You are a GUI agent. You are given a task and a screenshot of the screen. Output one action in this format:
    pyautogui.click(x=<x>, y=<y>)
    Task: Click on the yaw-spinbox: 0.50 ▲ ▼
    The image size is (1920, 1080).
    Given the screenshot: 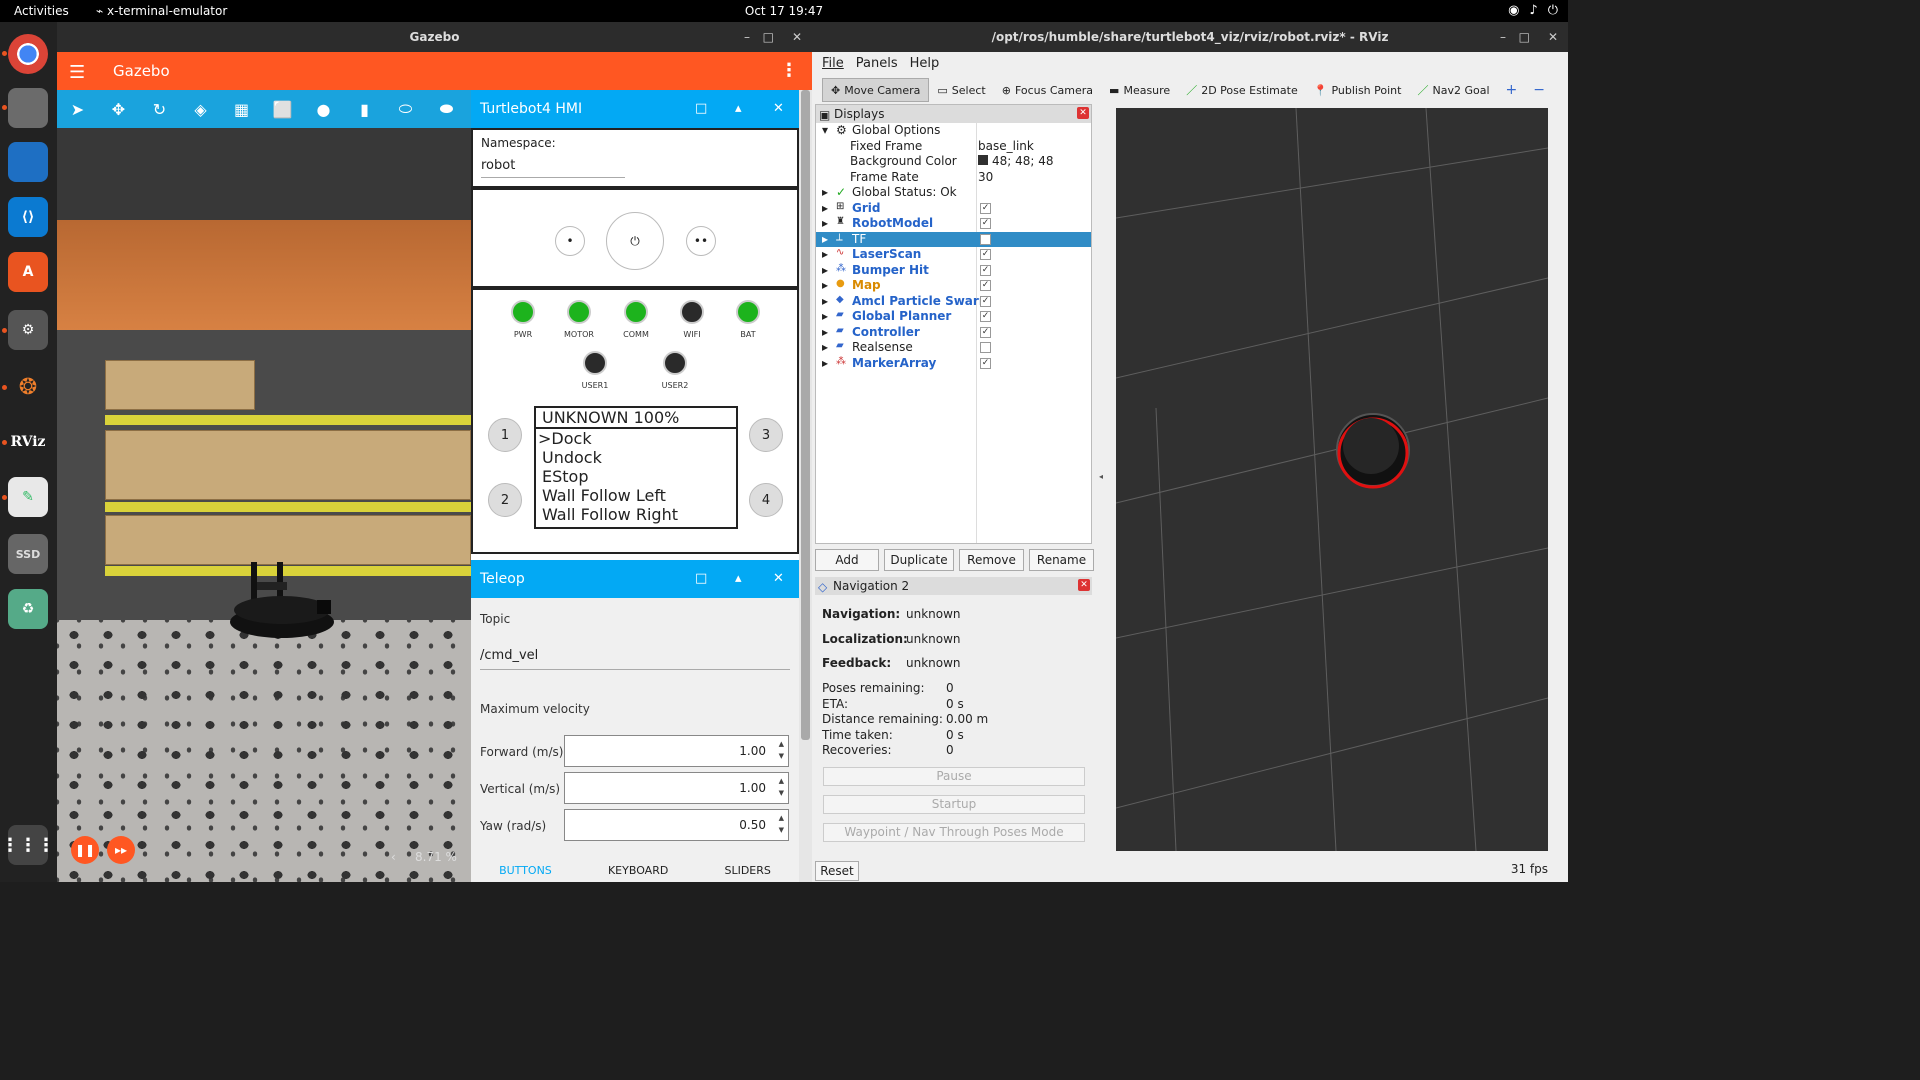 What is the action you would take?
    pyautogui.click(x=676, y=825)
    